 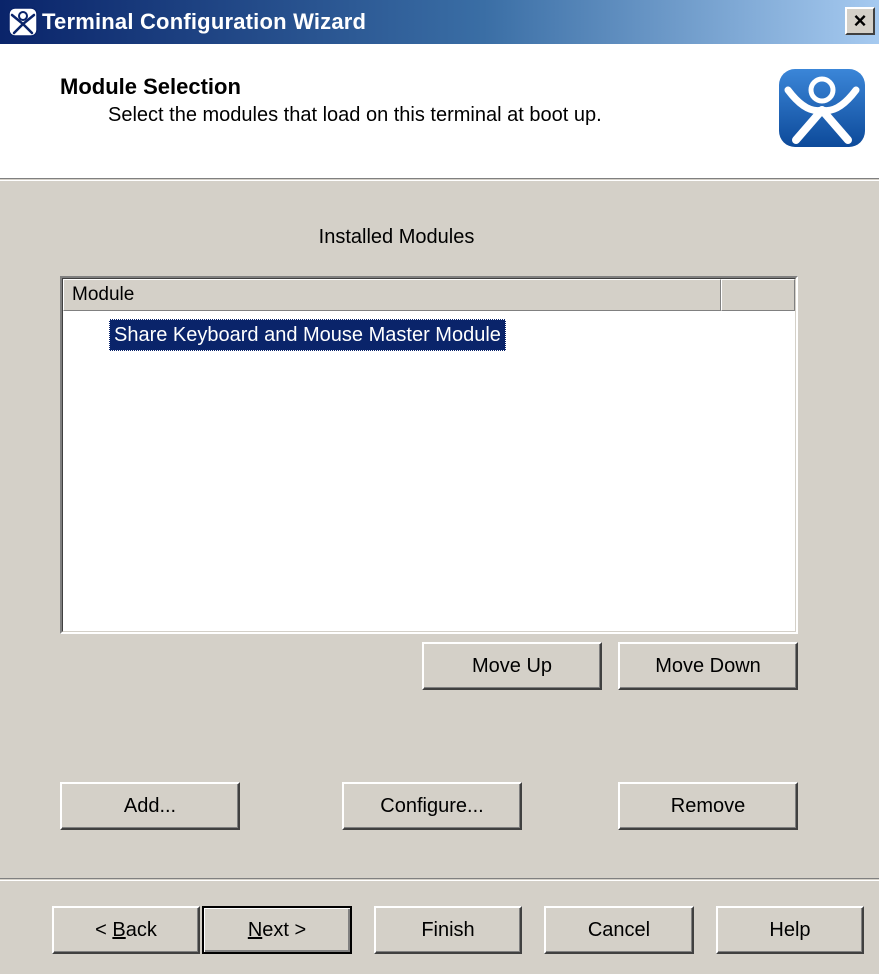 I want to click on installed-modules-label: Installed Modules, so click(x=439, y=237).